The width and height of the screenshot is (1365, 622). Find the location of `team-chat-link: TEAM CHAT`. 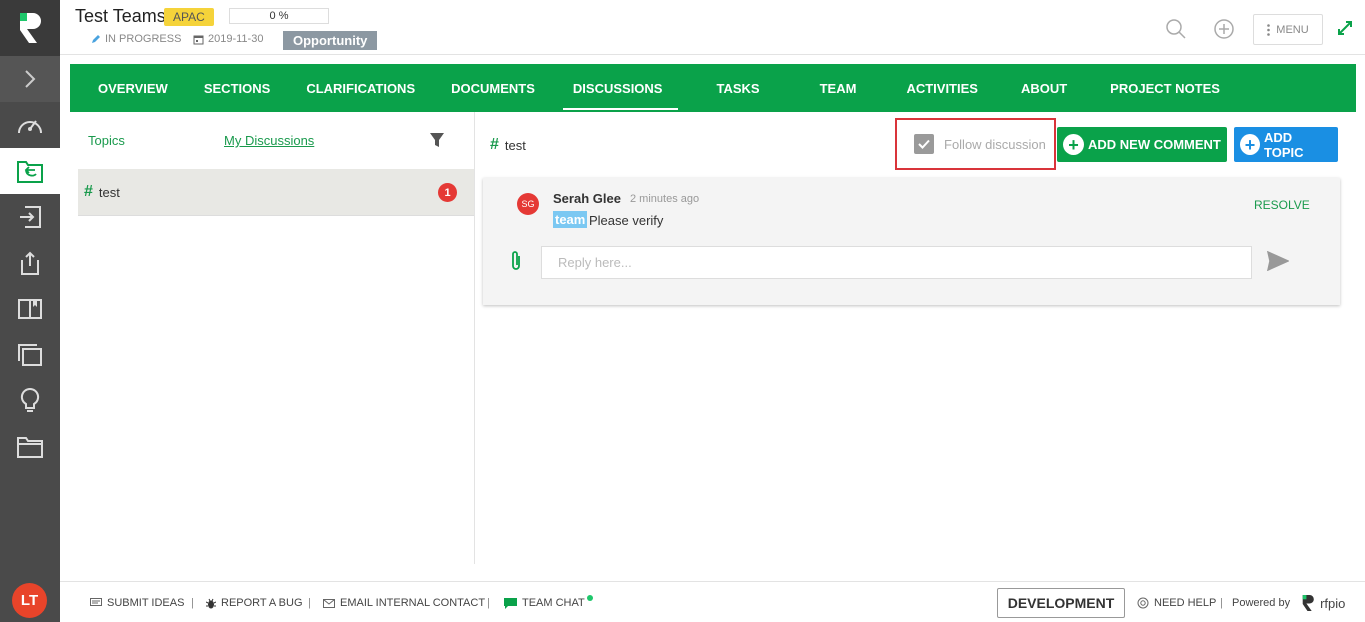

team-chat-link: TEAM CHAT is located at coordinates (548, 602).